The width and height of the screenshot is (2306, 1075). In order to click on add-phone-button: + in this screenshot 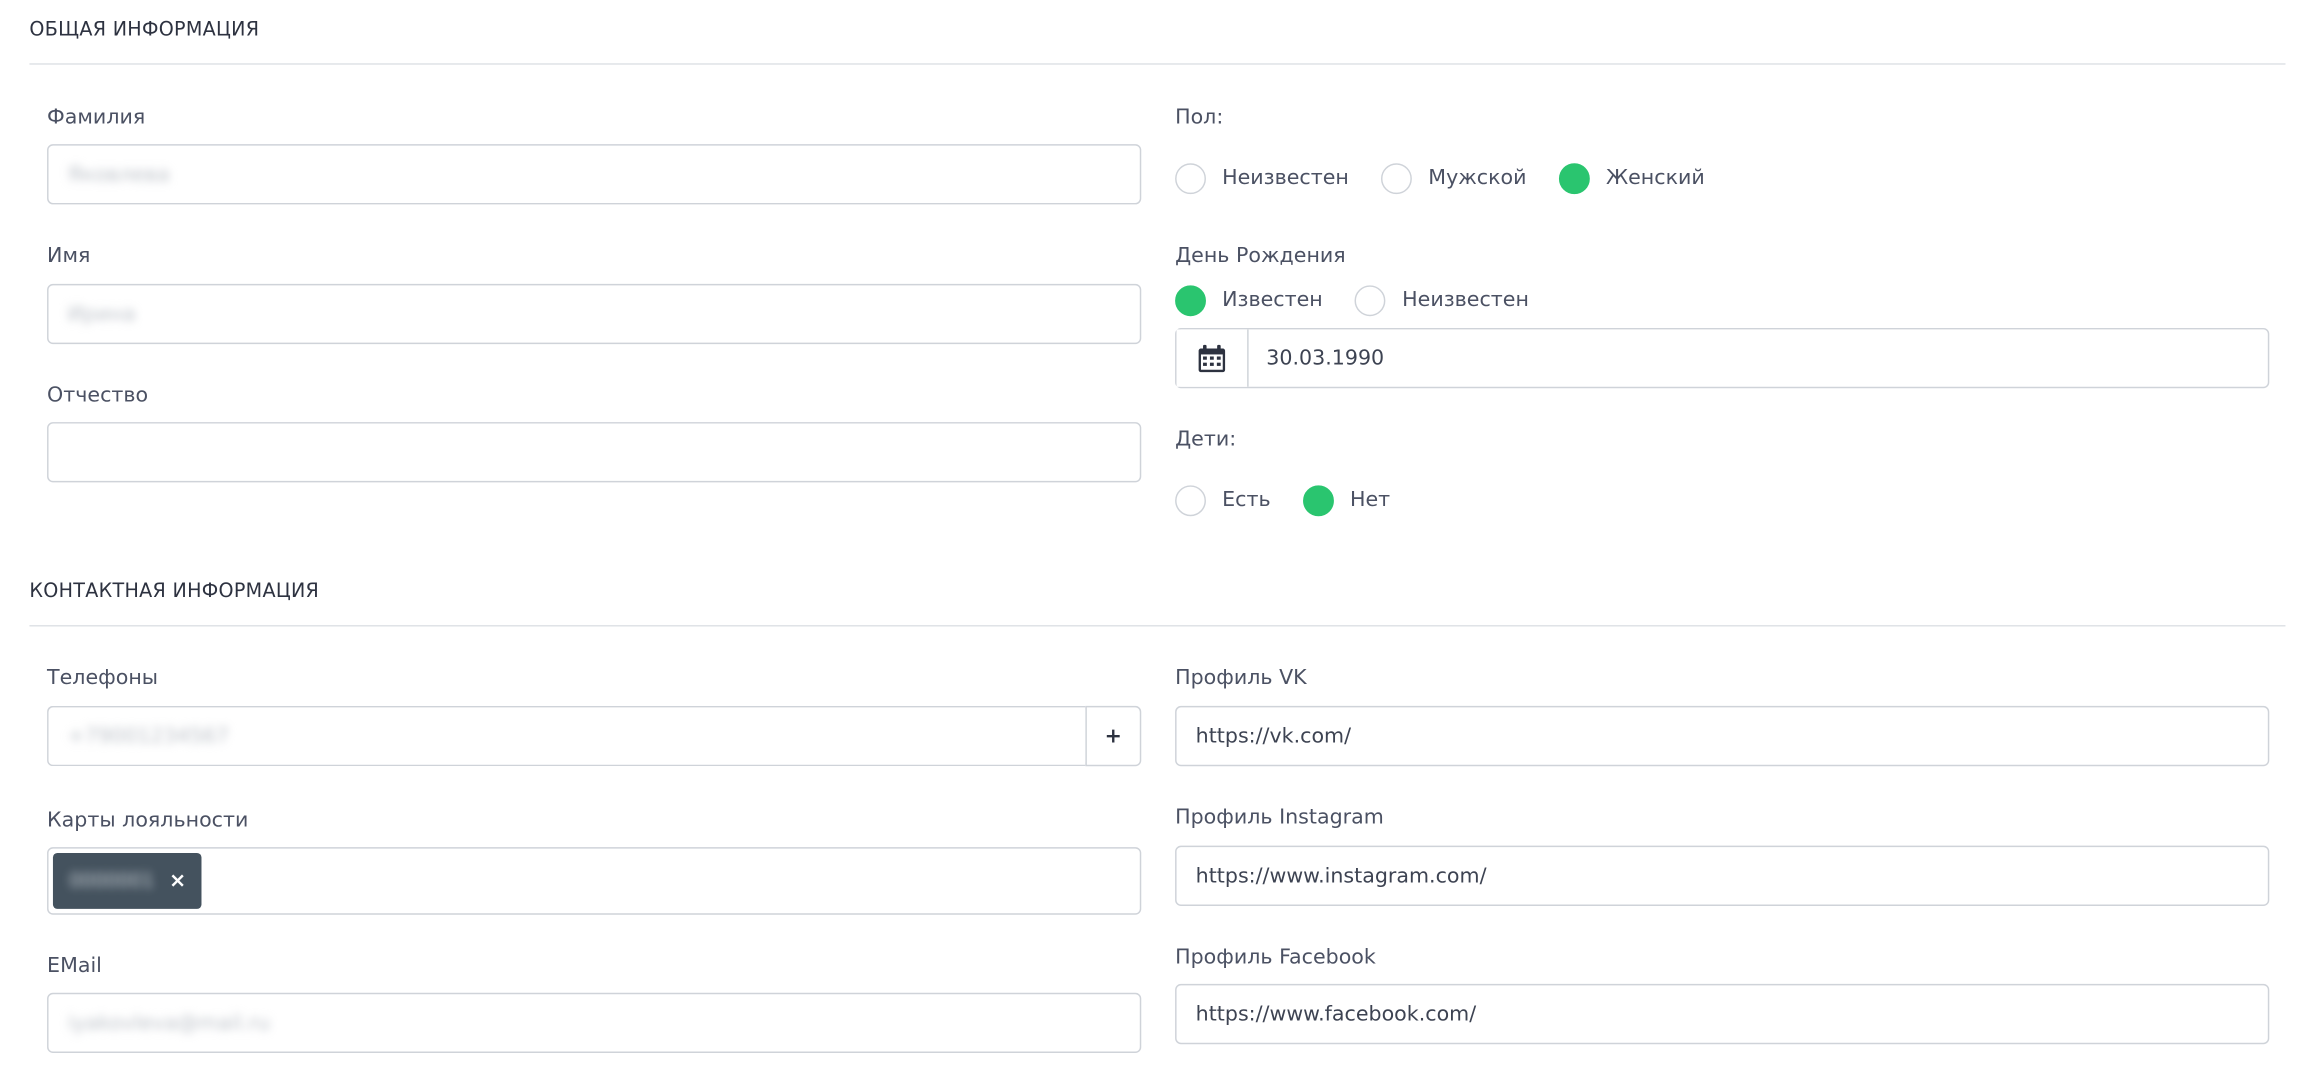, I will do `click(1113, 736)`.